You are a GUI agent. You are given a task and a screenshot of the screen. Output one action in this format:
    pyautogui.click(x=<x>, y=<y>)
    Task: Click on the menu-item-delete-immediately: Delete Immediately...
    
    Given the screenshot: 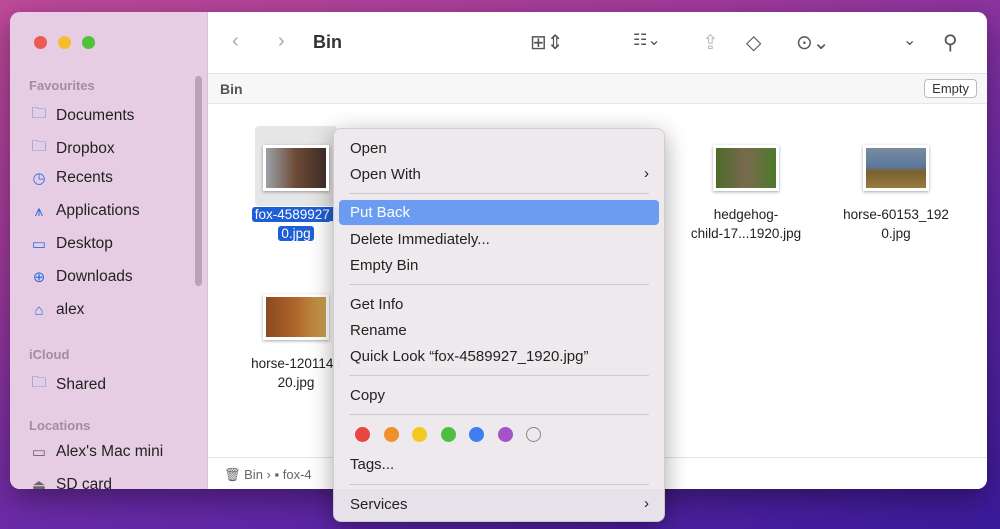 What is the action you would take?
    pyautogui.click(x=499, y=239)
    